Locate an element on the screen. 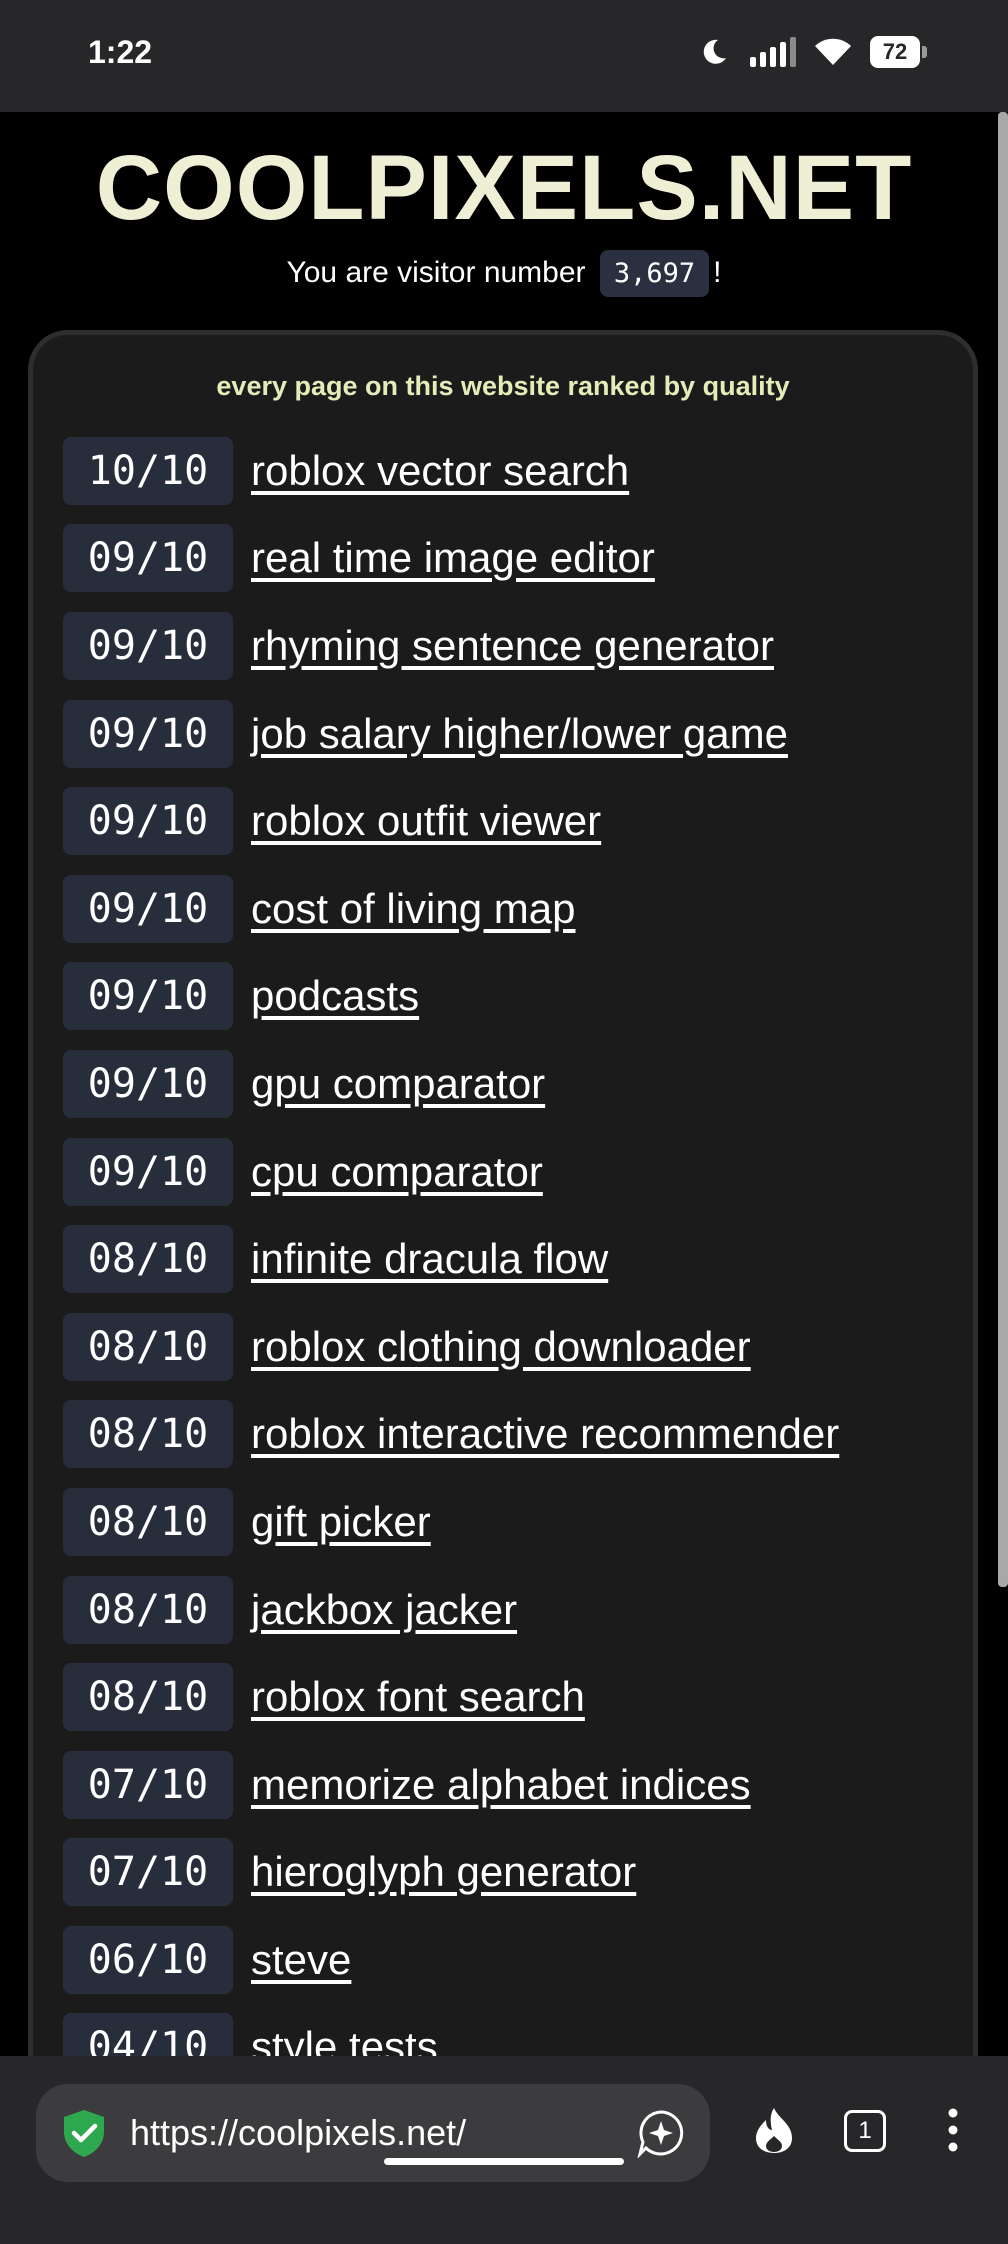  shield-check-icon is located at coordinates (84, 2133).